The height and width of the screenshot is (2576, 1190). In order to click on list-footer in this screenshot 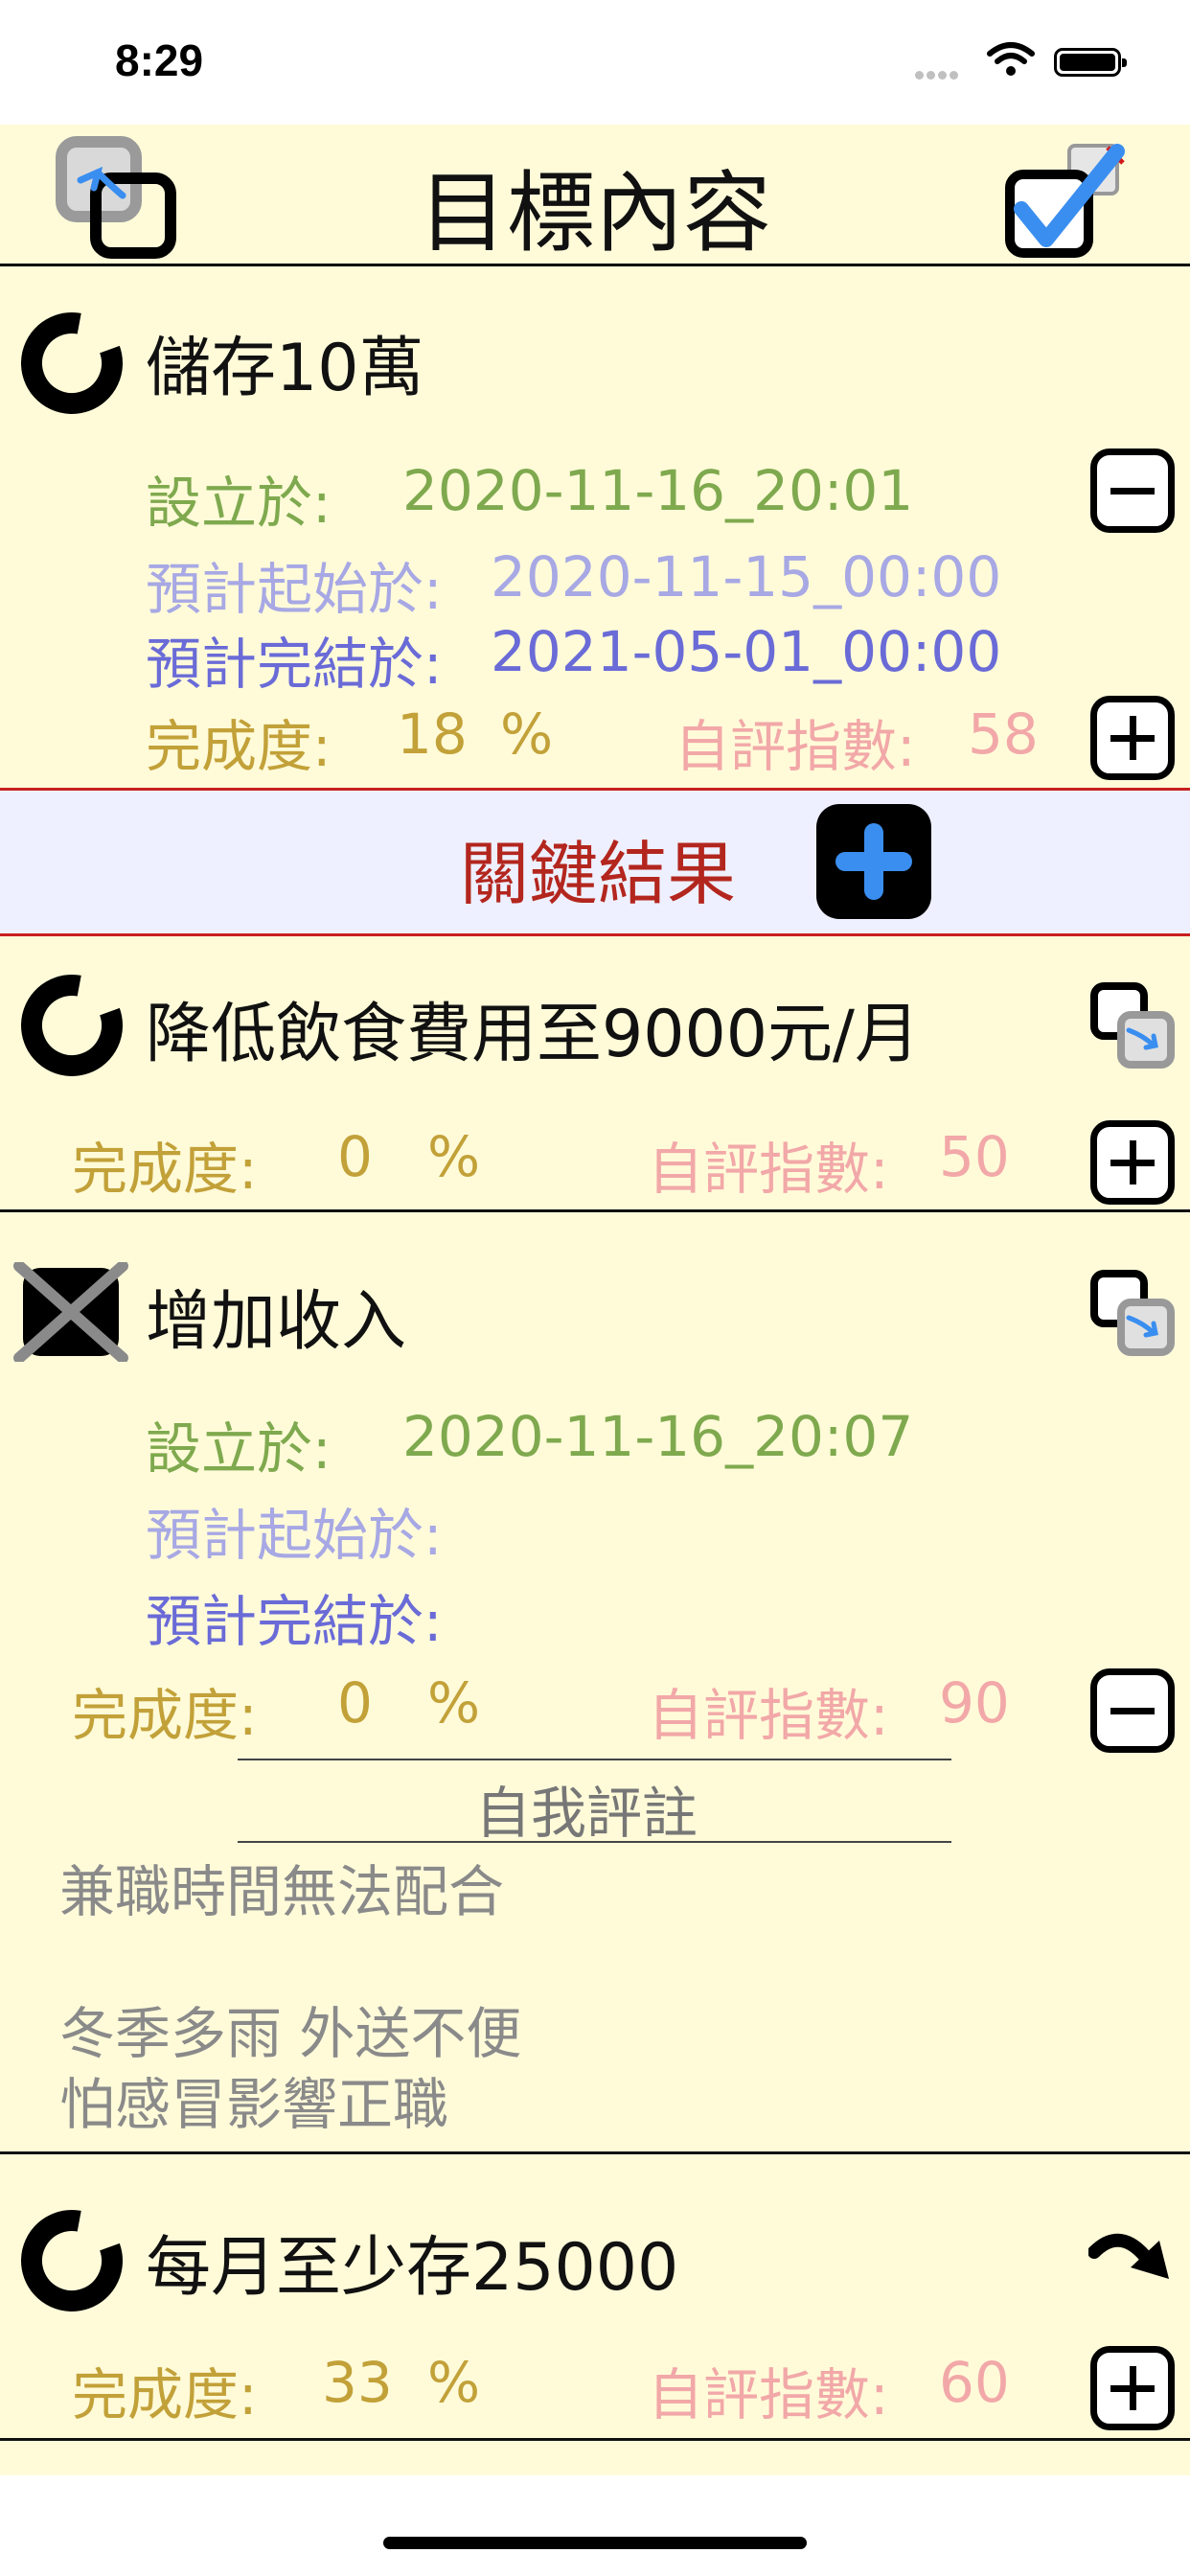, I will do `click(595, 2458)`.